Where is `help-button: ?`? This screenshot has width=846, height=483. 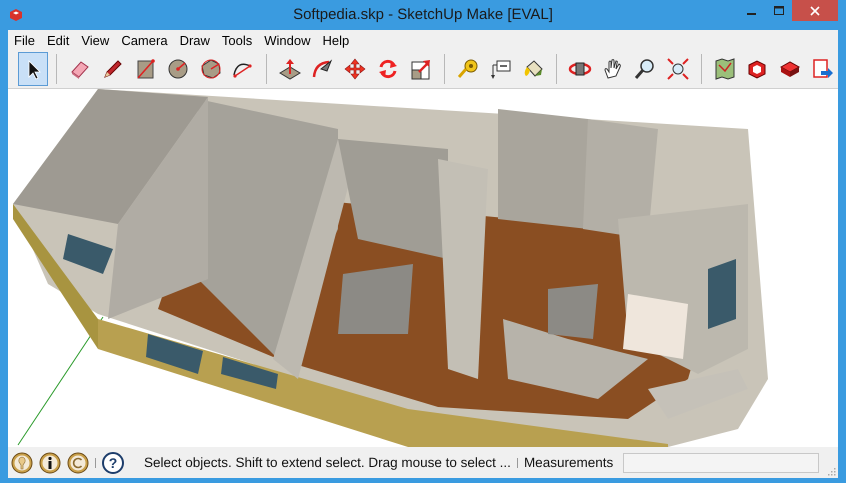 help-button: ? is located at coordinates (113, 463).